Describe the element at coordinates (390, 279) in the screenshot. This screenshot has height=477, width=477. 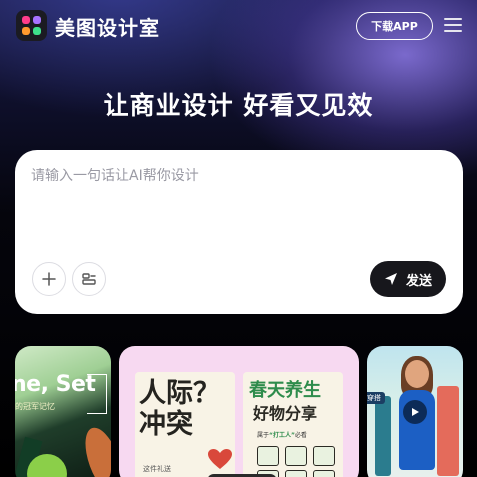
I see `send-icon` at that location.